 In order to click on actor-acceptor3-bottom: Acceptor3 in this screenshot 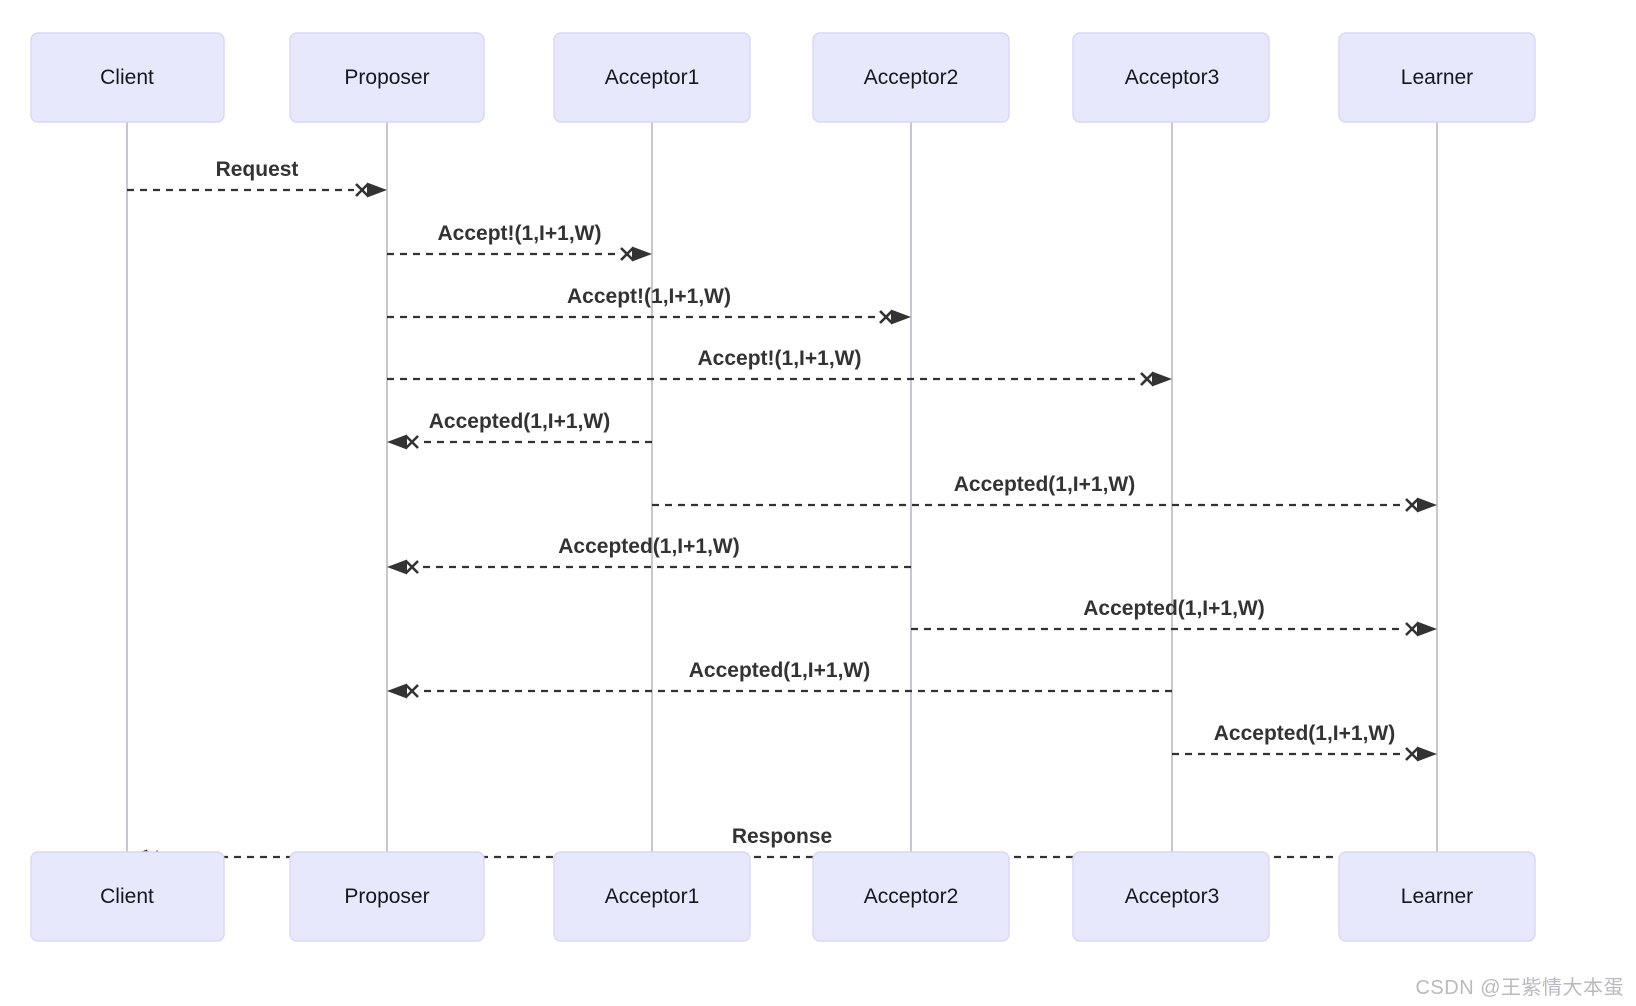, I will do `click(1171, 896)`.